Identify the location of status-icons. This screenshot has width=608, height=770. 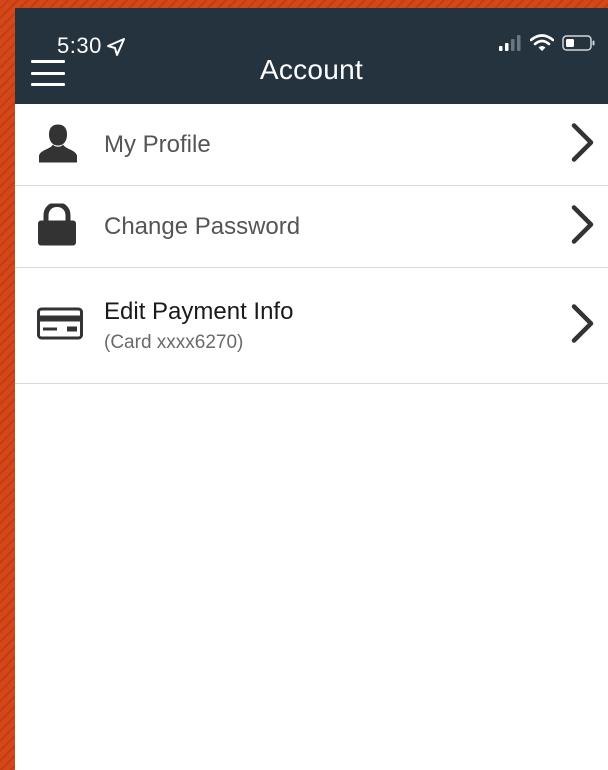
(547, 43).